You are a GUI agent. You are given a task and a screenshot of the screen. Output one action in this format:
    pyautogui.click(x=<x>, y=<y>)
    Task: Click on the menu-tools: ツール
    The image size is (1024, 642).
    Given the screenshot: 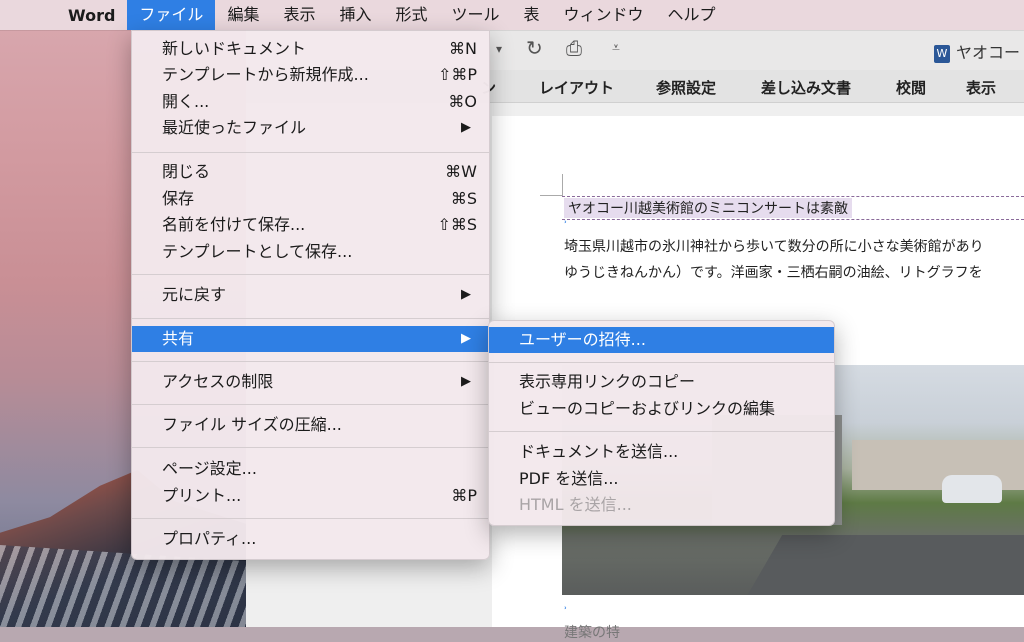 What is the action you would take?
    pyautogui.click(x=476, y=15)
    